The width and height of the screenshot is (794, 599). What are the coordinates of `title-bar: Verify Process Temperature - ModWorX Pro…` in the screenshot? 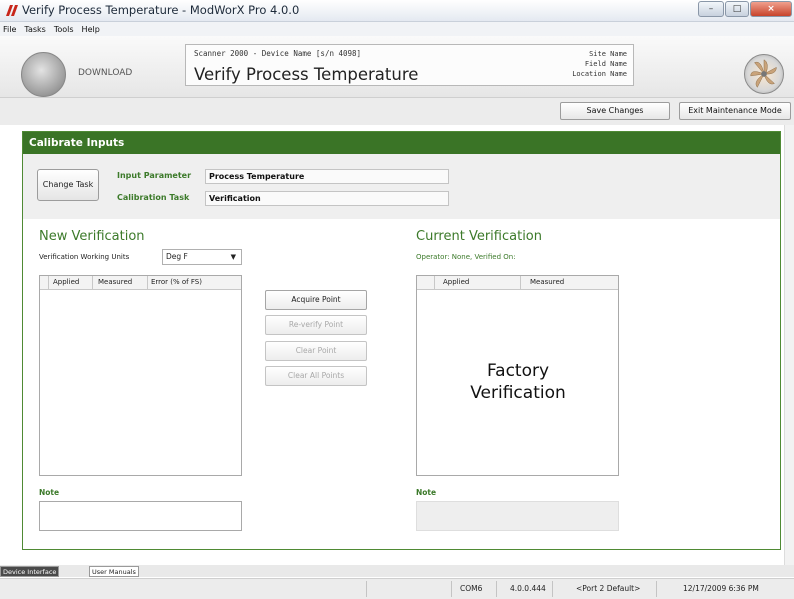 It's located at (397, 11).